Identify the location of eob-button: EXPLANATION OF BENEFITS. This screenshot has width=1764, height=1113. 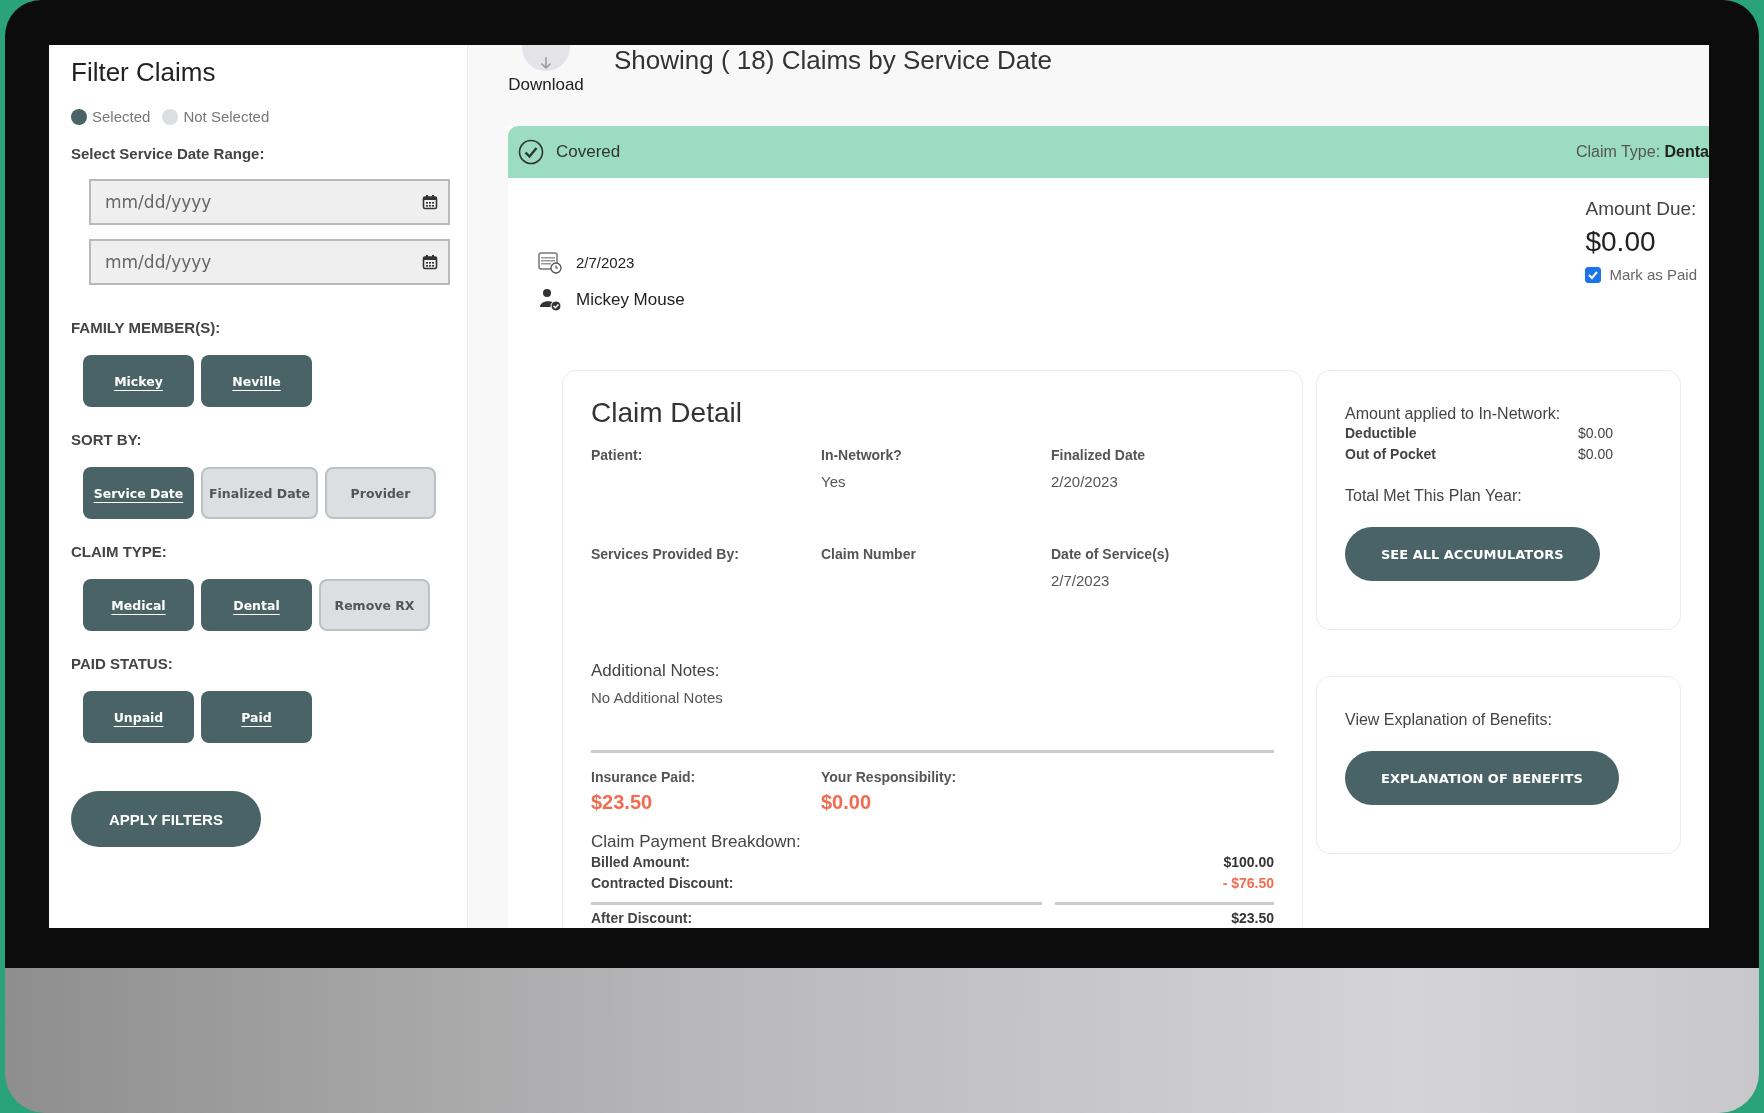
(1482, 778).